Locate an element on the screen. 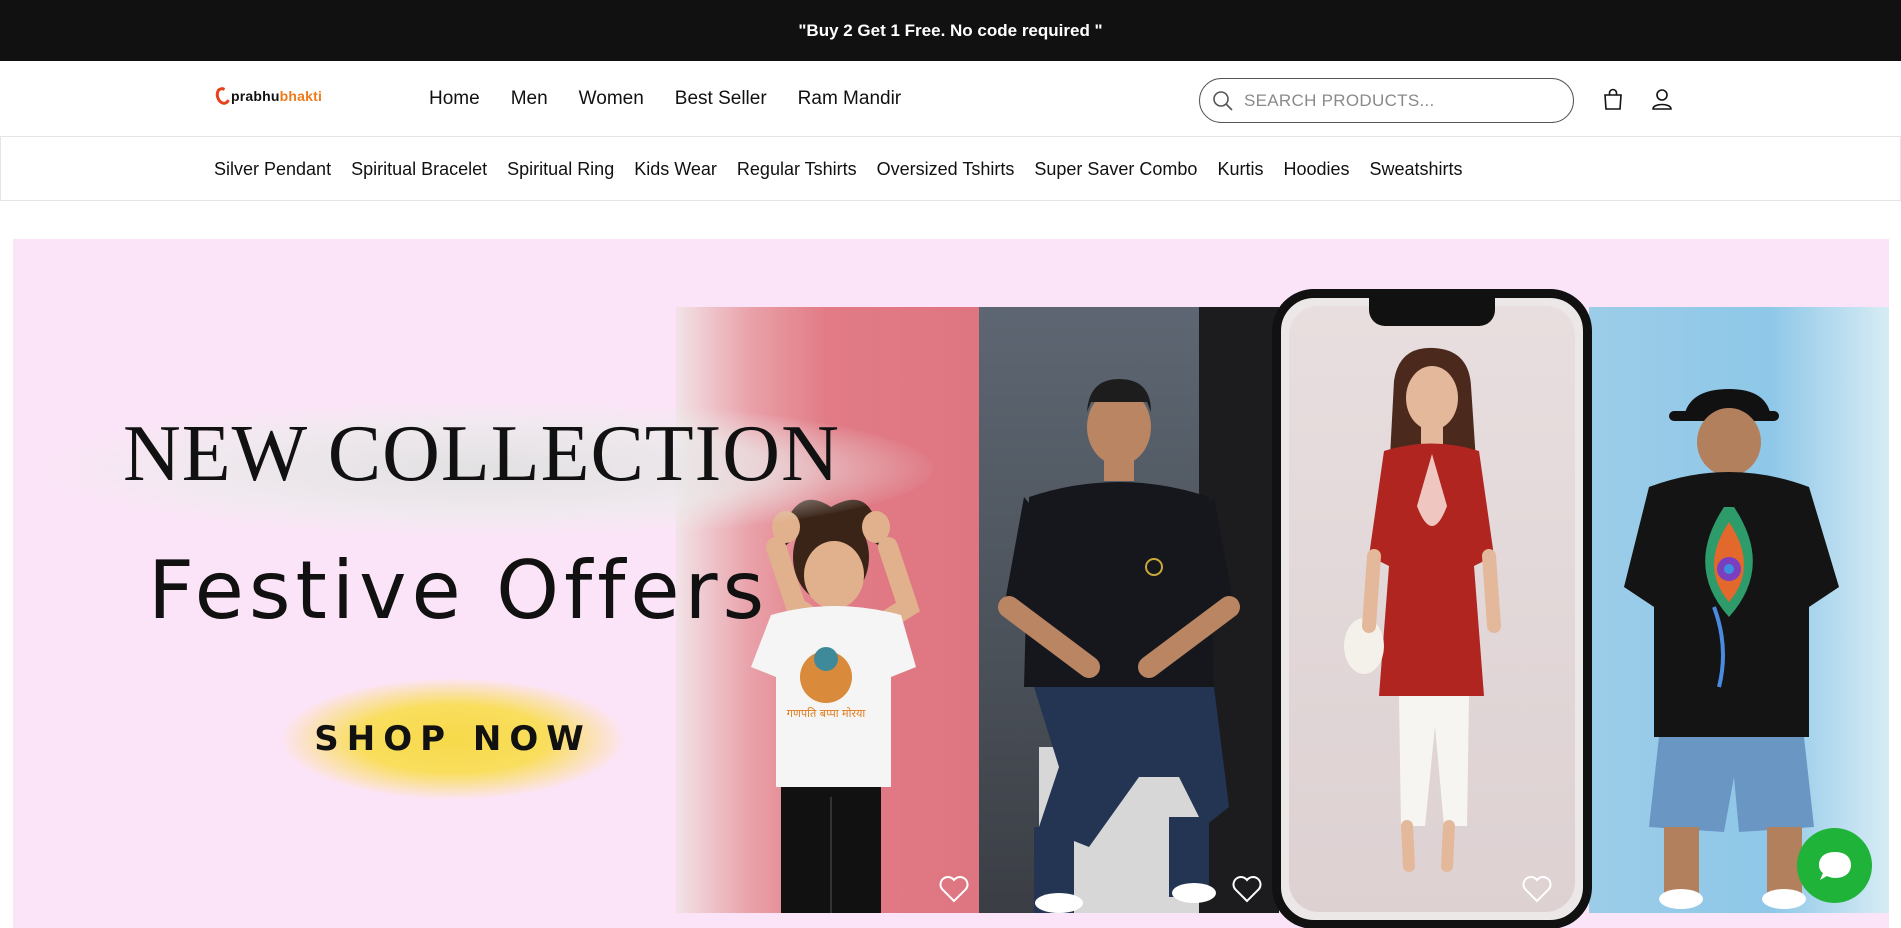 The image size is (1901, 928). category-hoodies: Hoodies is located at coordinates (1316, 169).